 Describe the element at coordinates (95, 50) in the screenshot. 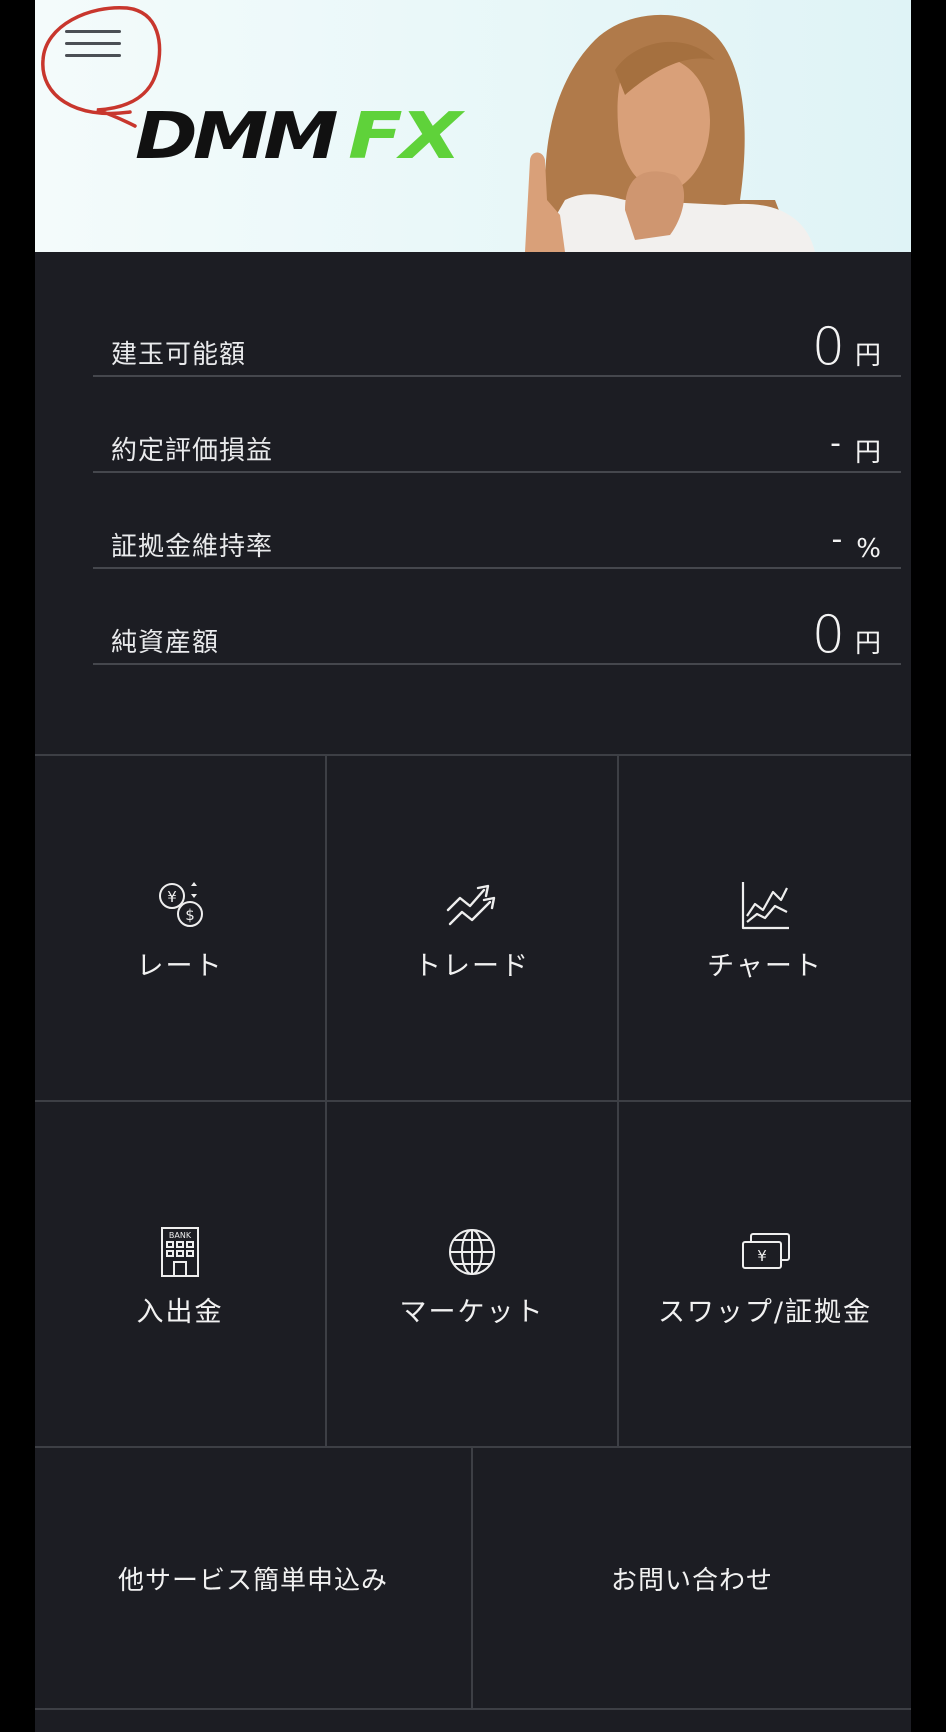

I see `hamburger-menu-button` at that location.